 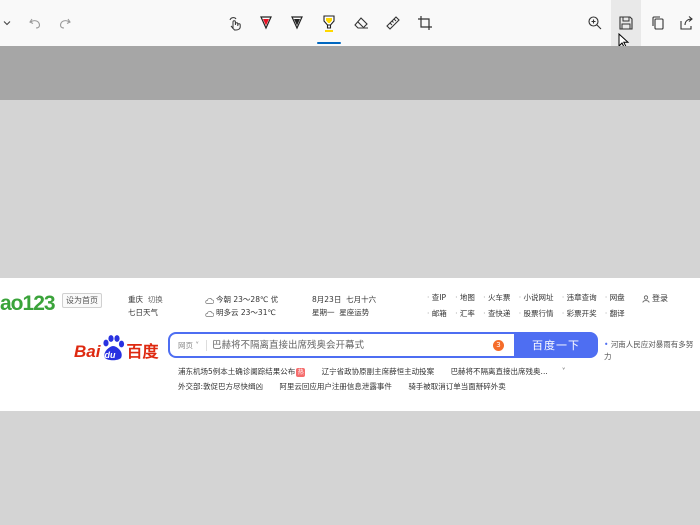 What do you see at coordinates (327, 299) in the screenshot?
I see `date: 8月23日` at bounding box center [327, 299].